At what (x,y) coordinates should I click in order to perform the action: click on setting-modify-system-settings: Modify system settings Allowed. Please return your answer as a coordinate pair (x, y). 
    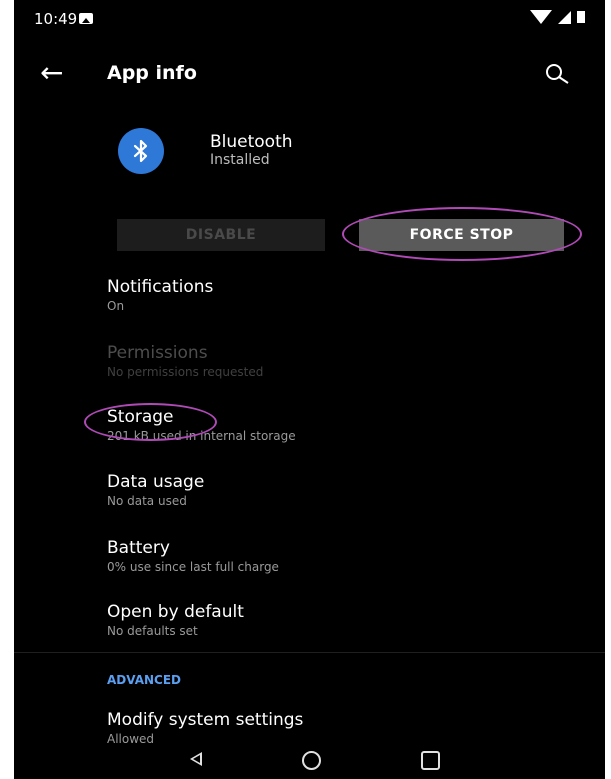
    Looking at the image, I should click on (342, 728).